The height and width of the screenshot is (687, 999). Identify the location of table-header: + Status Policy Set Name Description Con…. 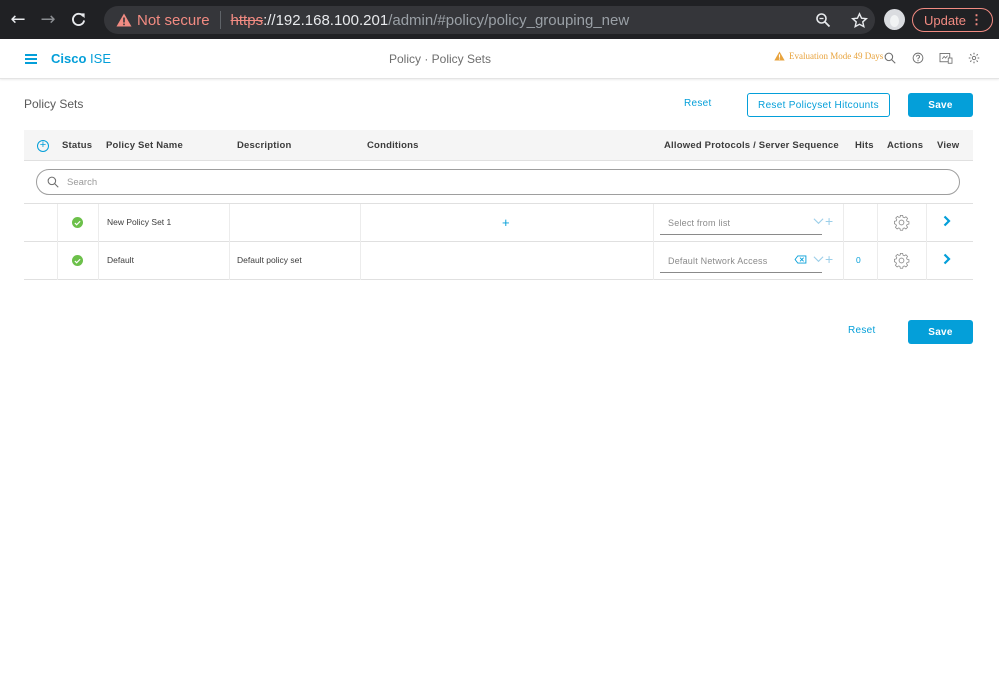
(498, 145).